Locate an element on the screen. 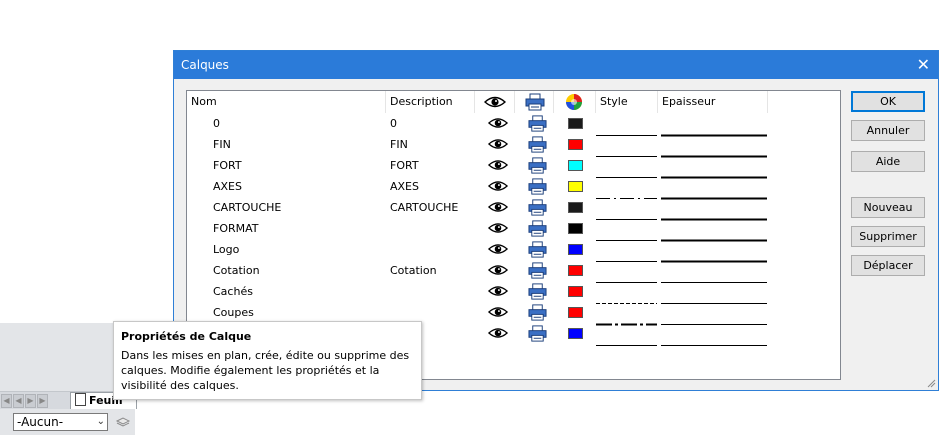 Image resolution: width=939 pixels, height=435 pixels. column-header-style: Style is located at coordinates (627, 102).